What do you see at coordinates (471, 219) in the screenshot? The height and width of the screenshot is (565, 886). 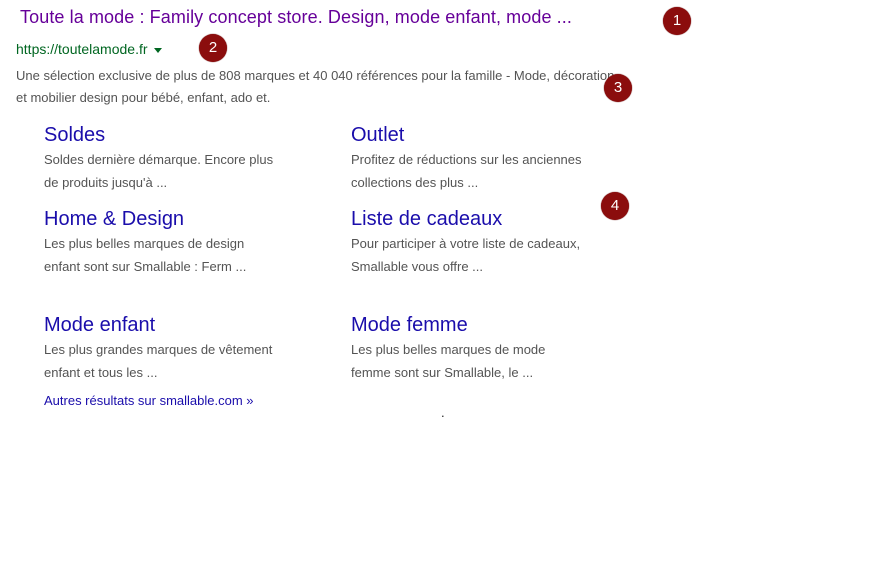 I see `sitelink-title: Liste de cadeaux` at bounding box center [471, 219].